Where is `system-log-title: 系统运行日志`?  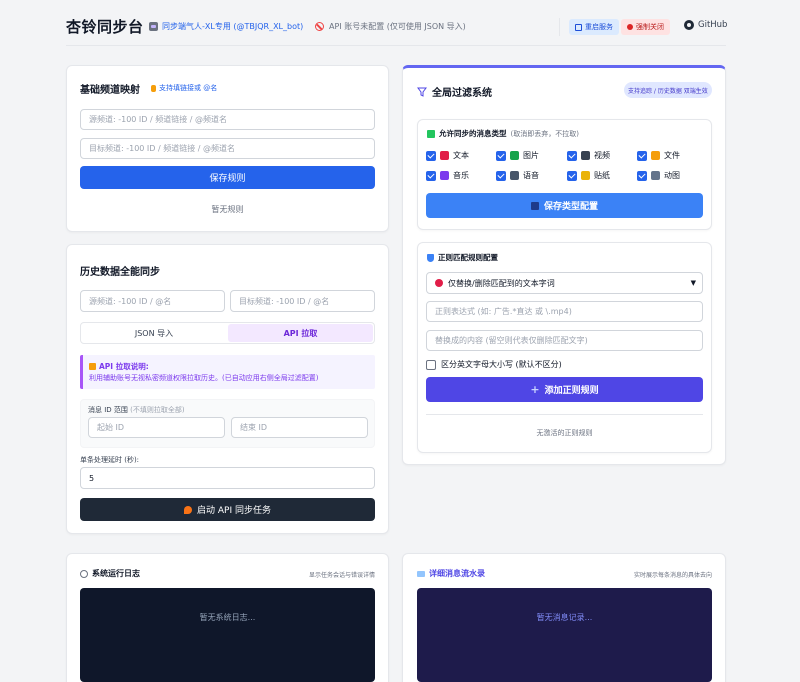 system-log-title: 系统运行日志 is located at coordinates (116, 573).